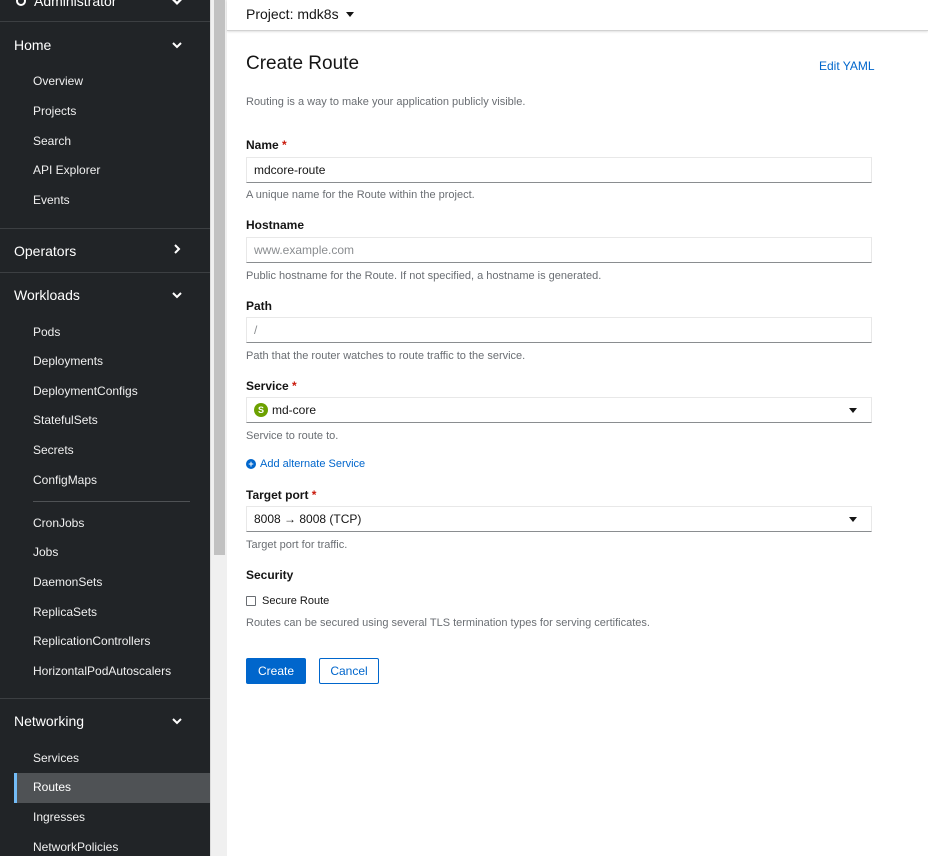 The image size is (928, 856). What do you see at coordinates (53, 450) in the screenshot?
I see `sidebar-item-secrets: Secrets` at bounding box center [53, 450].